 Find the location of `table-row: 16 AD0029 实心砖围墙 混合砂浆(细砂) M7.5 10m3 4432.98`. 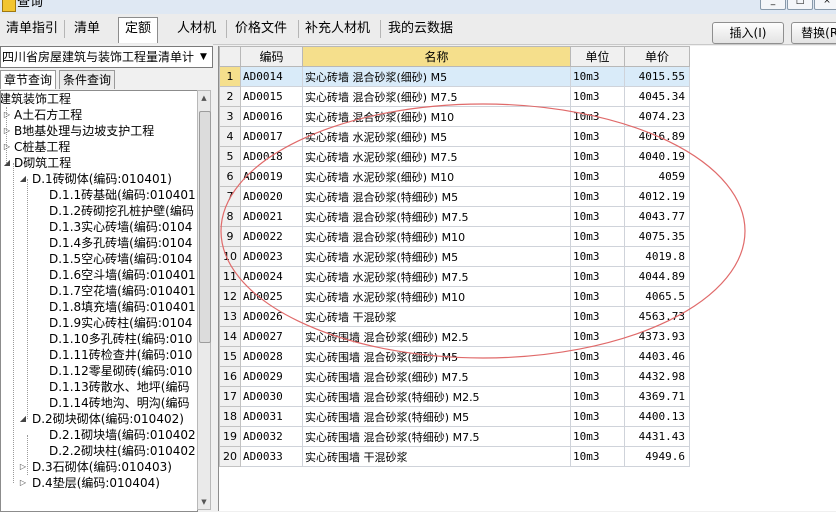

table-row: 16 AD0029 实心砖围墙 混合砂浆(细砂) M7.5 10m3 4432.98 is located at coordinates (454, 376).